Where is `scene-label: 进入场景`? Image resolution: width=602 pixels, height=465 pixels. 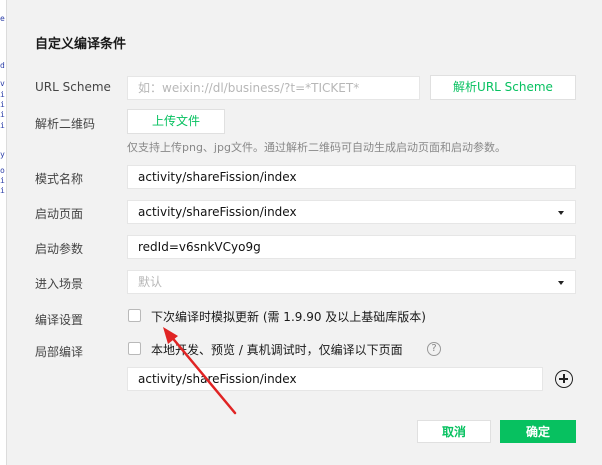
scene-label: 进入场景 is located at coordinates (59, 284).